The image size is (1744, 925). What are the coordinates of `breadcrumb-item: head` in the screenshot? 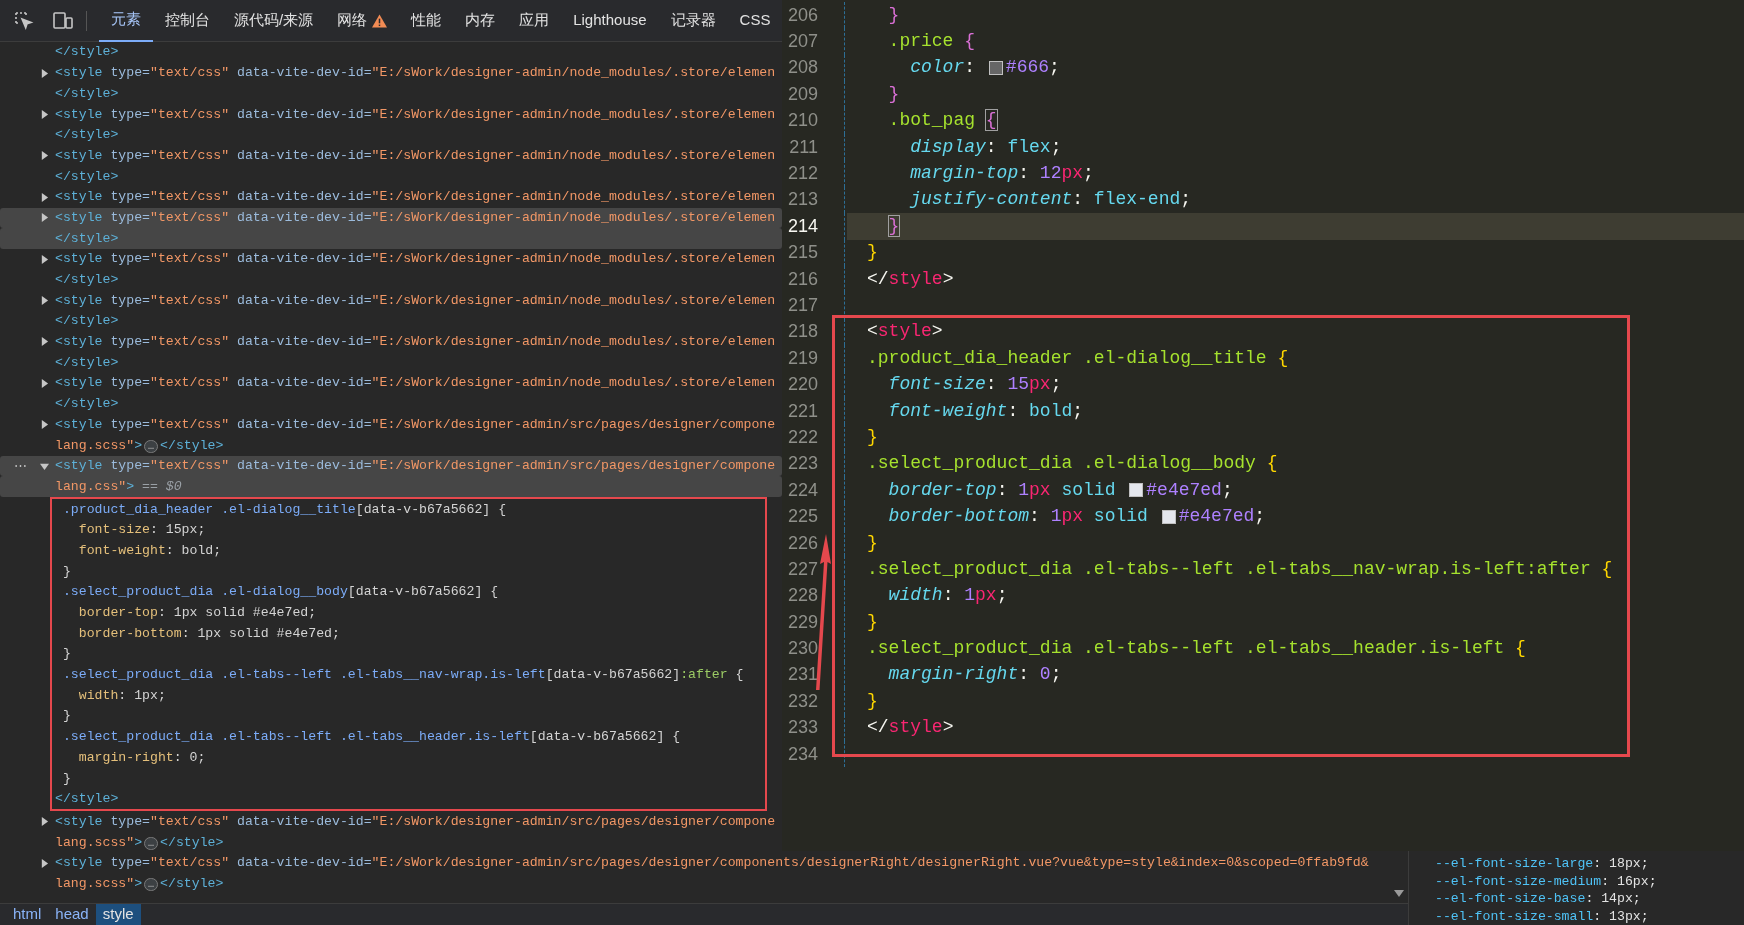 It's located at (72, 914).